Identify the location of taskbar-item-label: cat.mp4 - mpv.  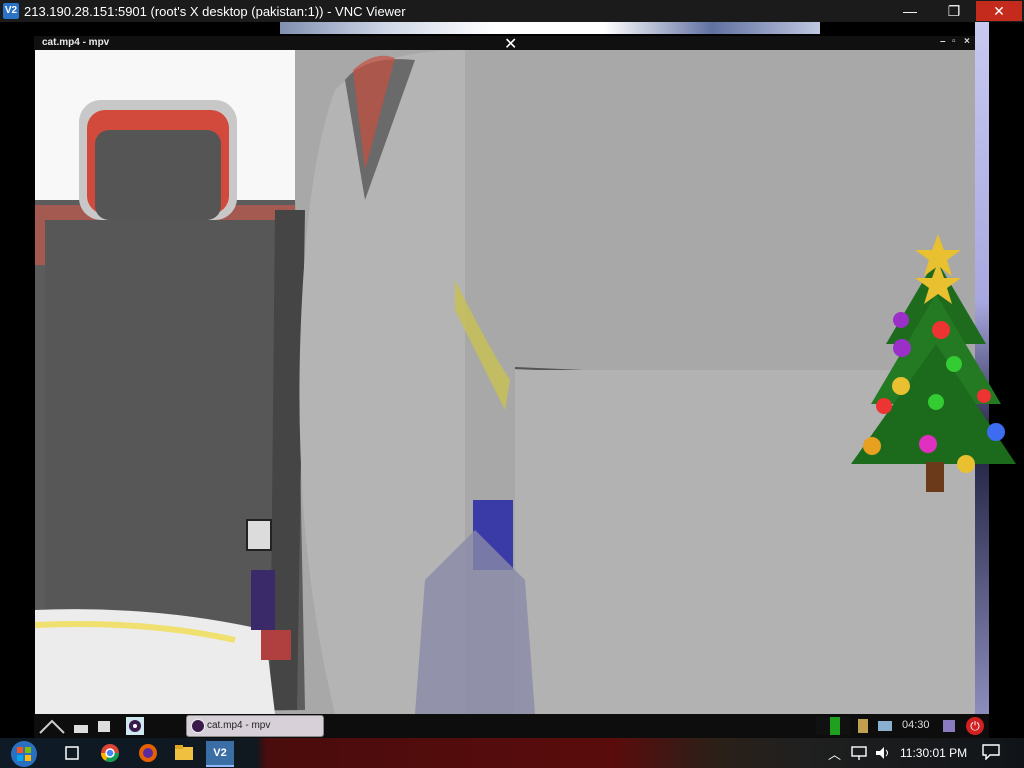
(239, 725).